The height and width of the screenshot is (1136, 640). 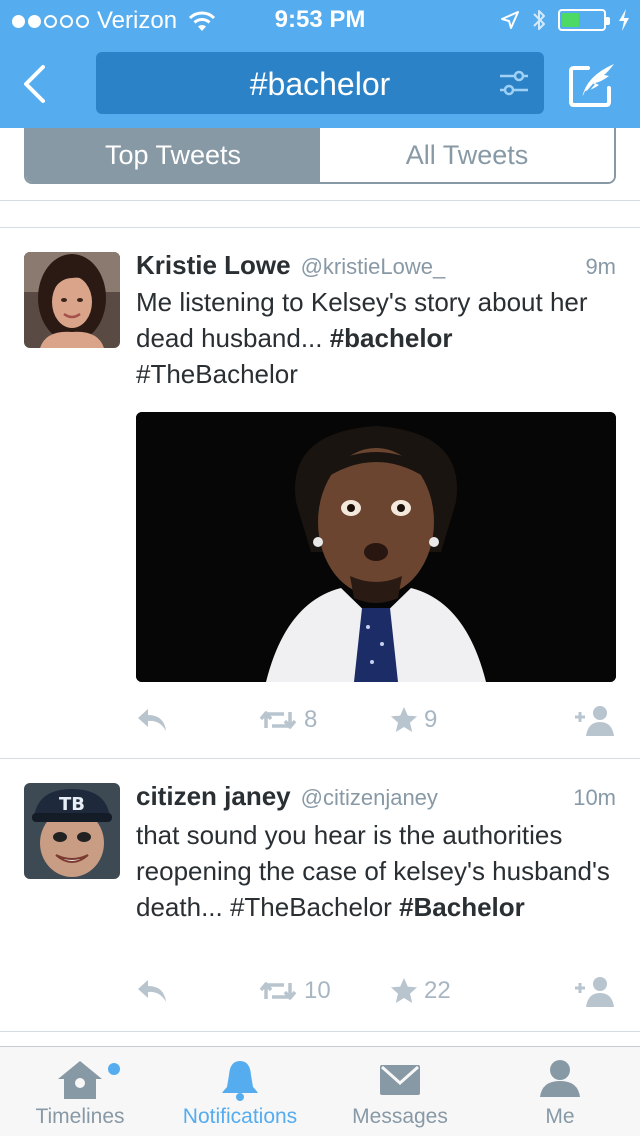 I want to click on favorite-button: 9, so click(x=413, y=720).